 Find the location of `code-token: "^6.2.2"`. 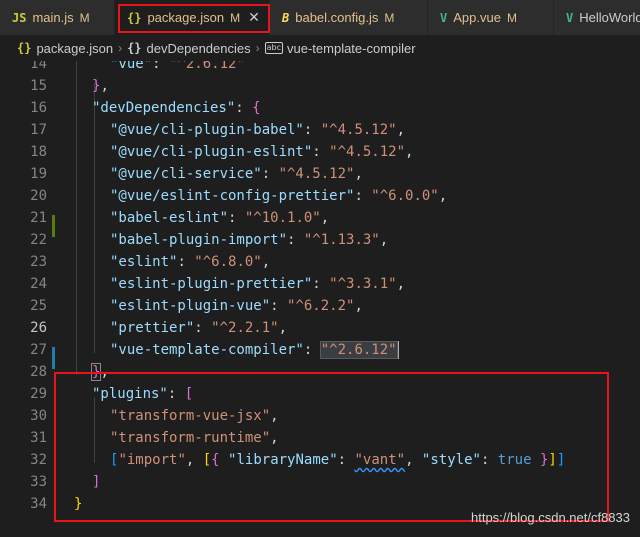

code-token: "^6.2.2" is located at coordinates (321, 306).